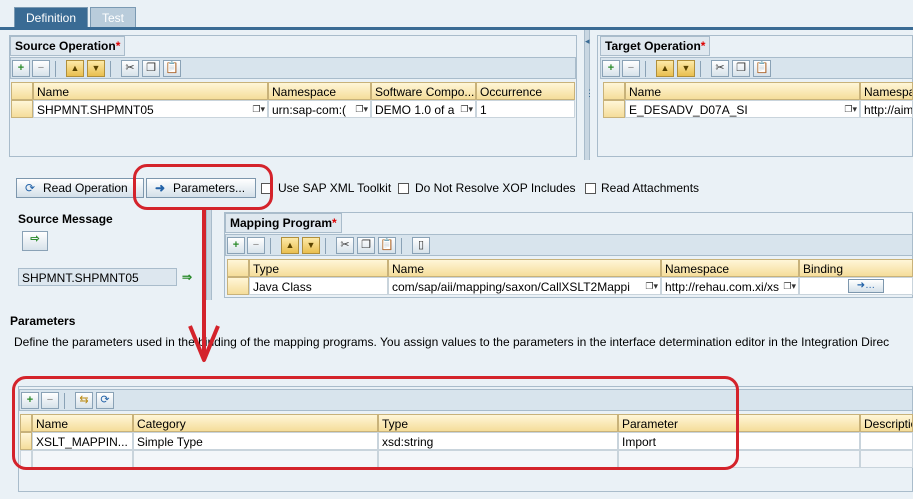  What do you see at coordinates (204, 343) in the screenshot?
I see `annotation-arrow-head` at bounding box center [204, 343].